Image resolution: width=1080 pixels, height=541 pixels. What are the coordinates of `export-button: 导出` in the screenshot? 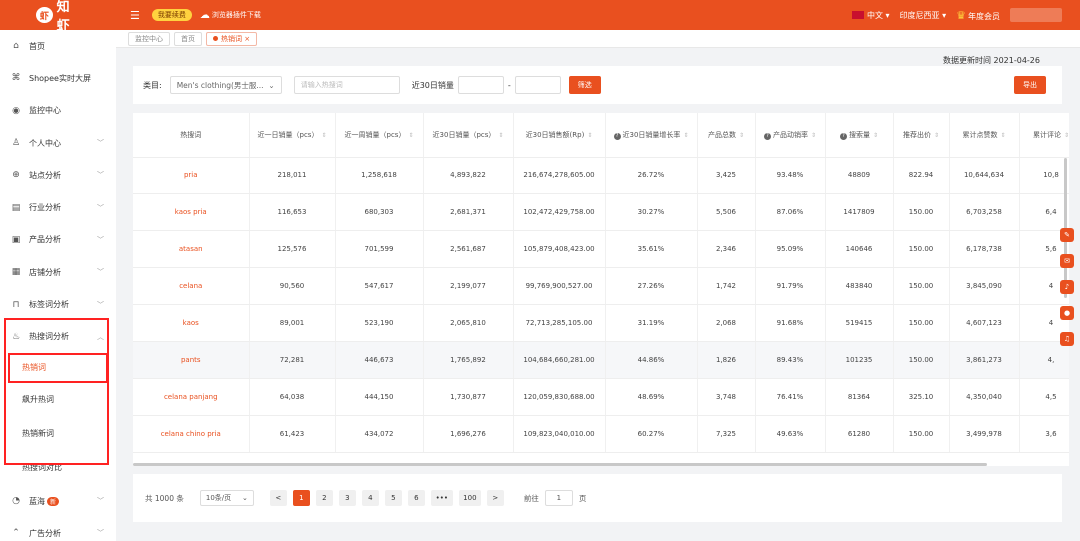 It's located at (1030, 85).